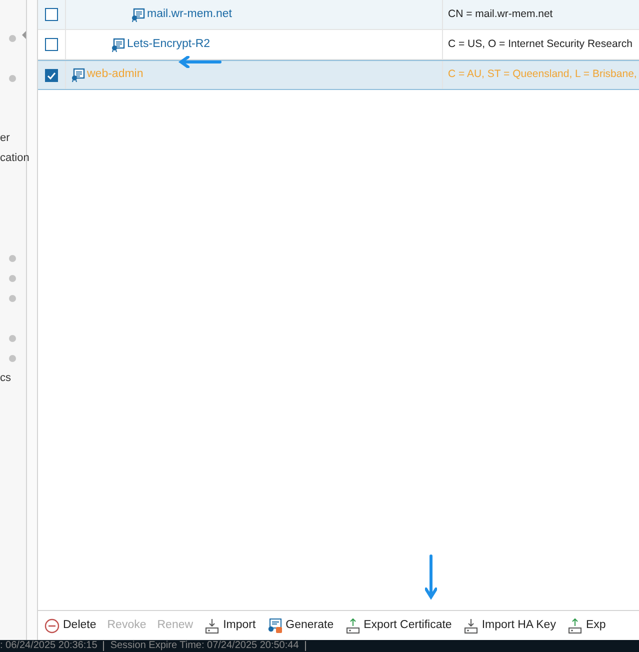 The height and width of the screenshot is (652, 639). What do you see at coordinates (274, 626) in the screenshot?
I see `certificate-gear-icon` at bounding box center [274, 626].